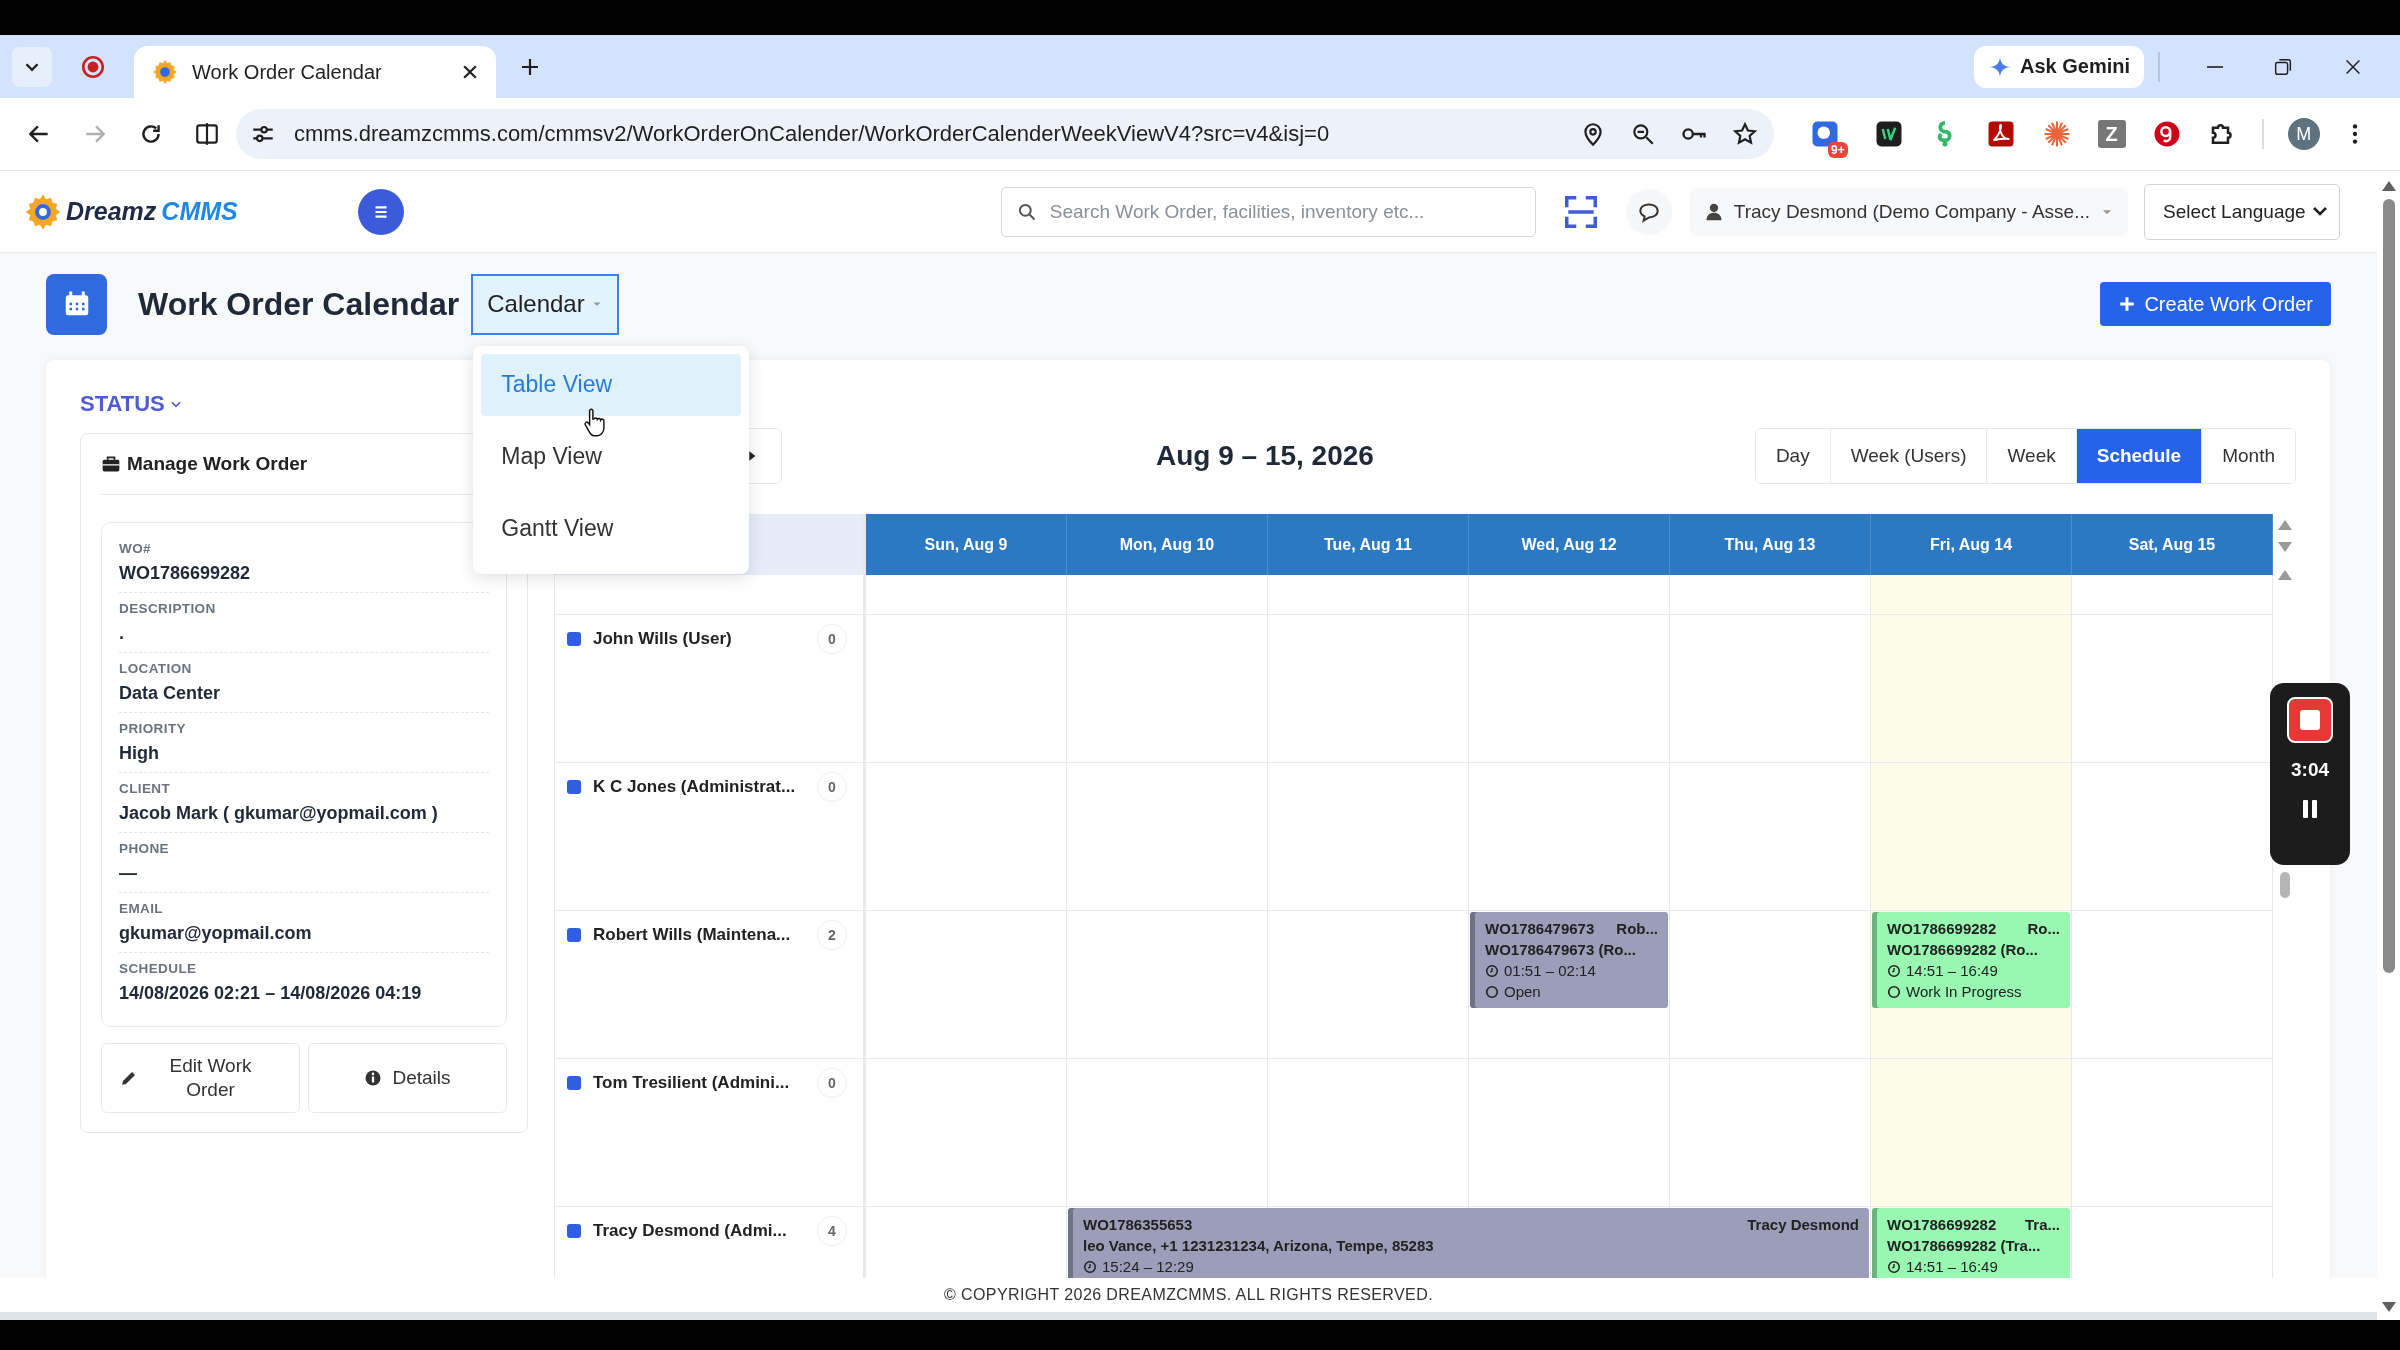  I want to click on stop-icon, so click(2310, 720).